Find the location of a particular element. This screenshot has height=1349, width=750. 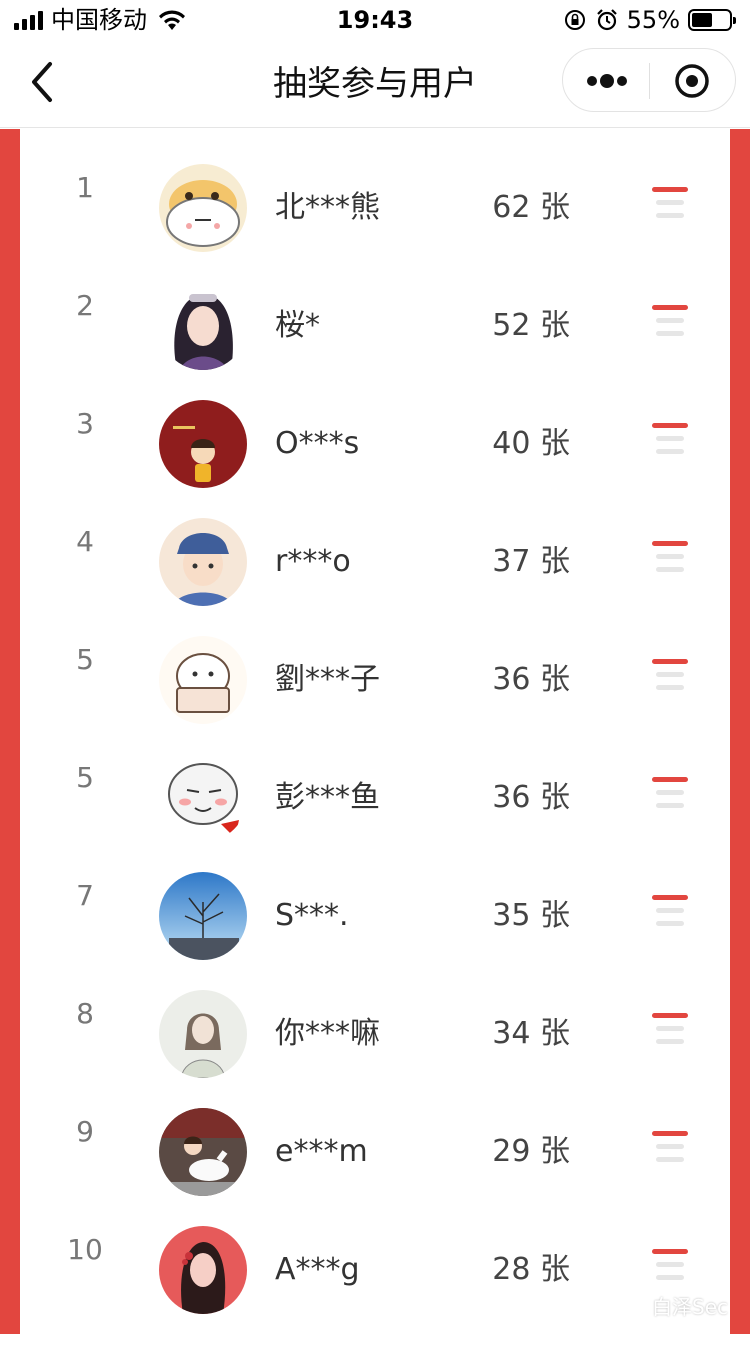

user-name: A***g is located at coordinates (317, 1270).